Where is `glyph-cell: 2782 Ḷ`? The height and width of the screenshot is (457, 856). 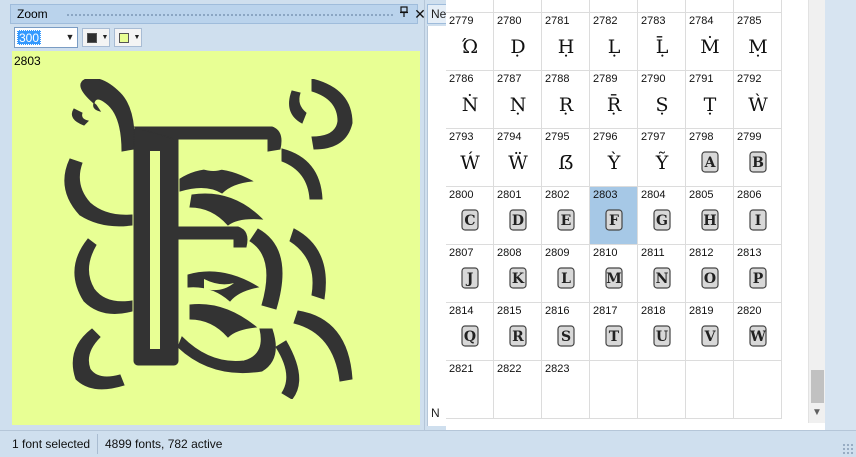 glyph-cell: 2782 Ḷ is located at coordinates (614, 42).